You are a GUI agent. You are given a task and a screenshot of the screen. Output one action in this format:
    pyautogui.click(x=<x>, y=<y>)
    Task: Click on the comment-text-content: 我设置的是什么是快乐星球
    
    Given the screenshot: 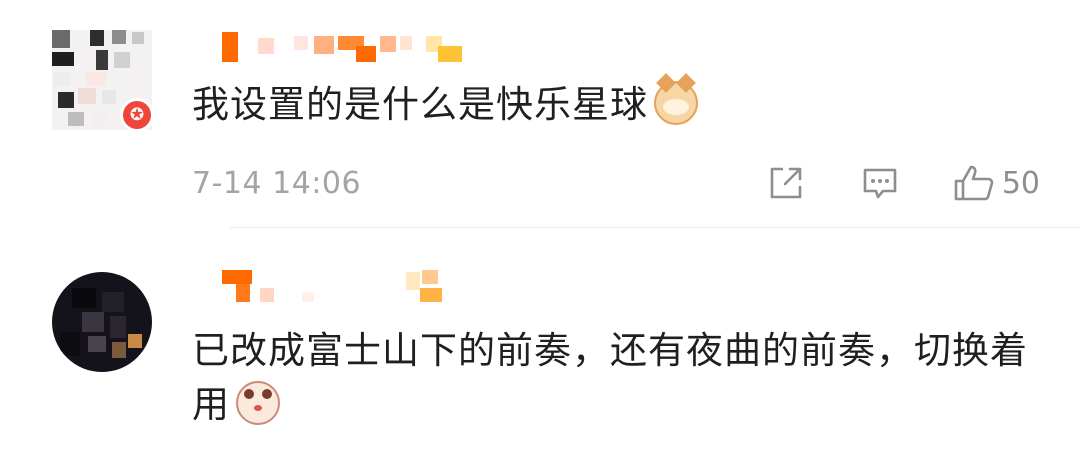 What is the action you would take?
    pyautogui.click(x=420, y=104)
    